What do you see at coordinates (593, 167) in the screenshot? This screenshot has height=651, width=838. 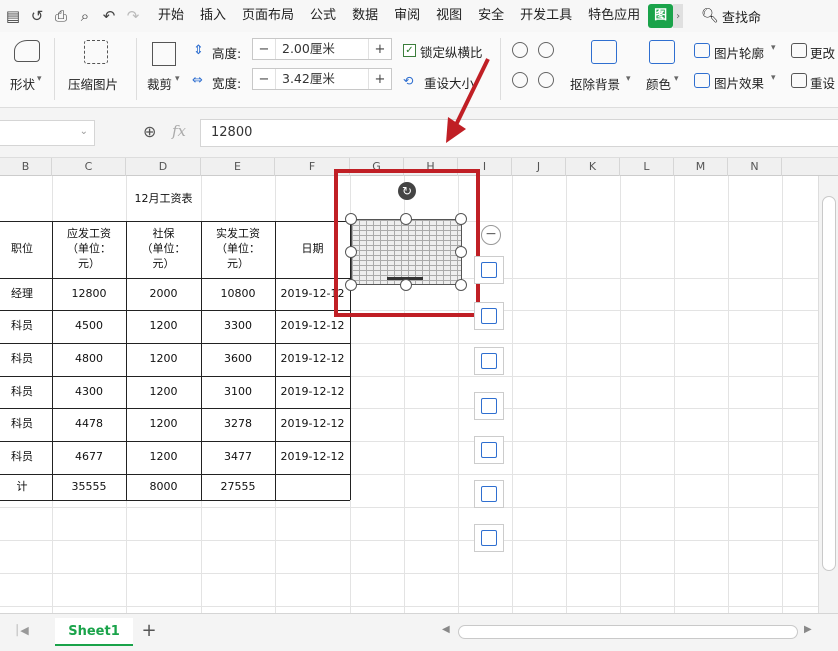 I see `column-header: K` at bounding box center [593, 167].